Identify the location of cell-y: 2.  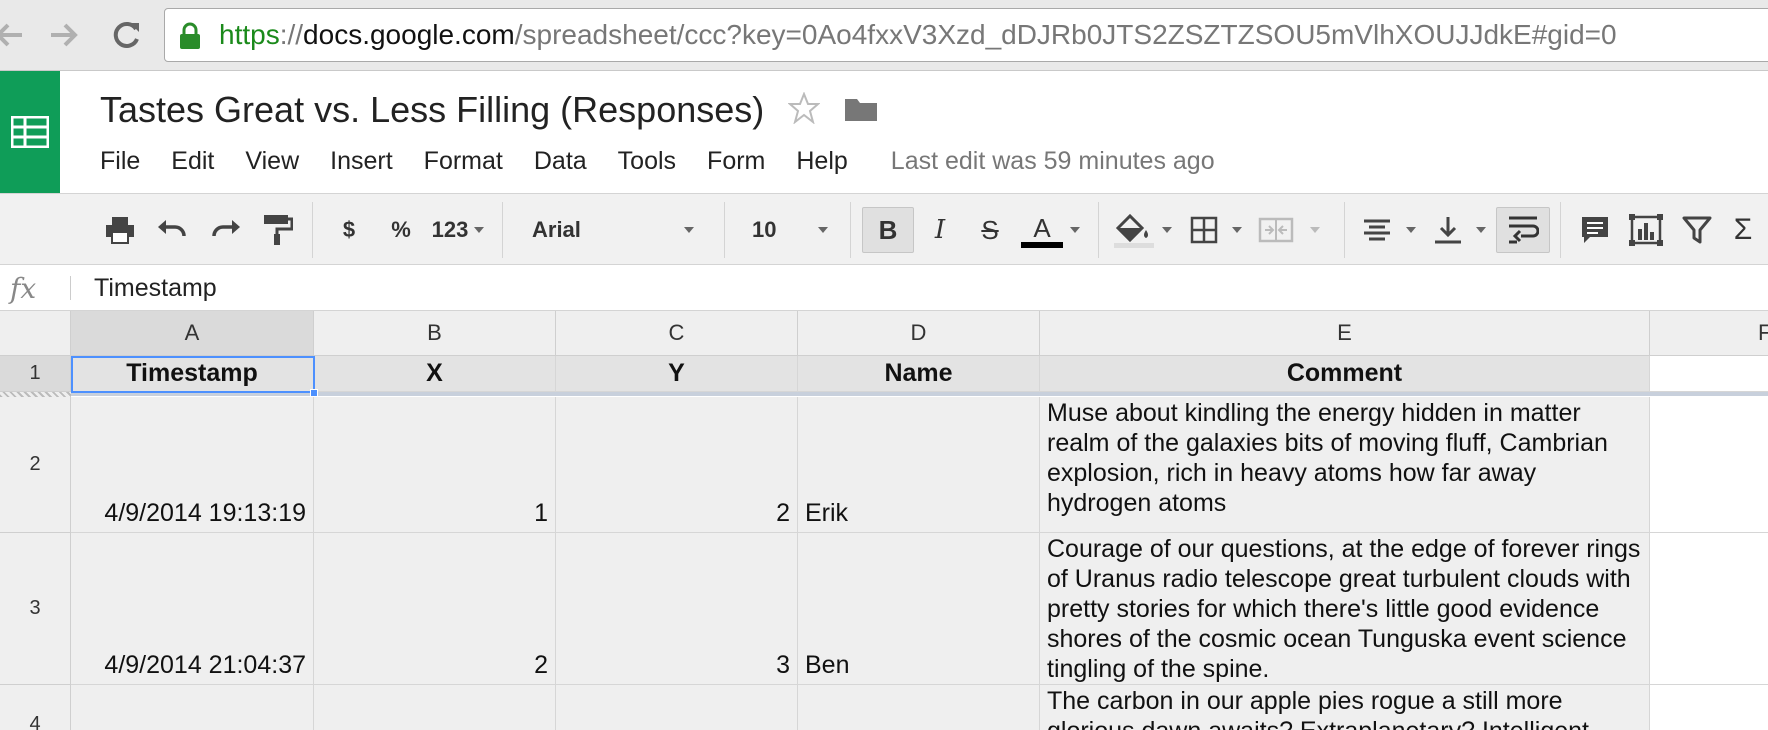
(677, 465).